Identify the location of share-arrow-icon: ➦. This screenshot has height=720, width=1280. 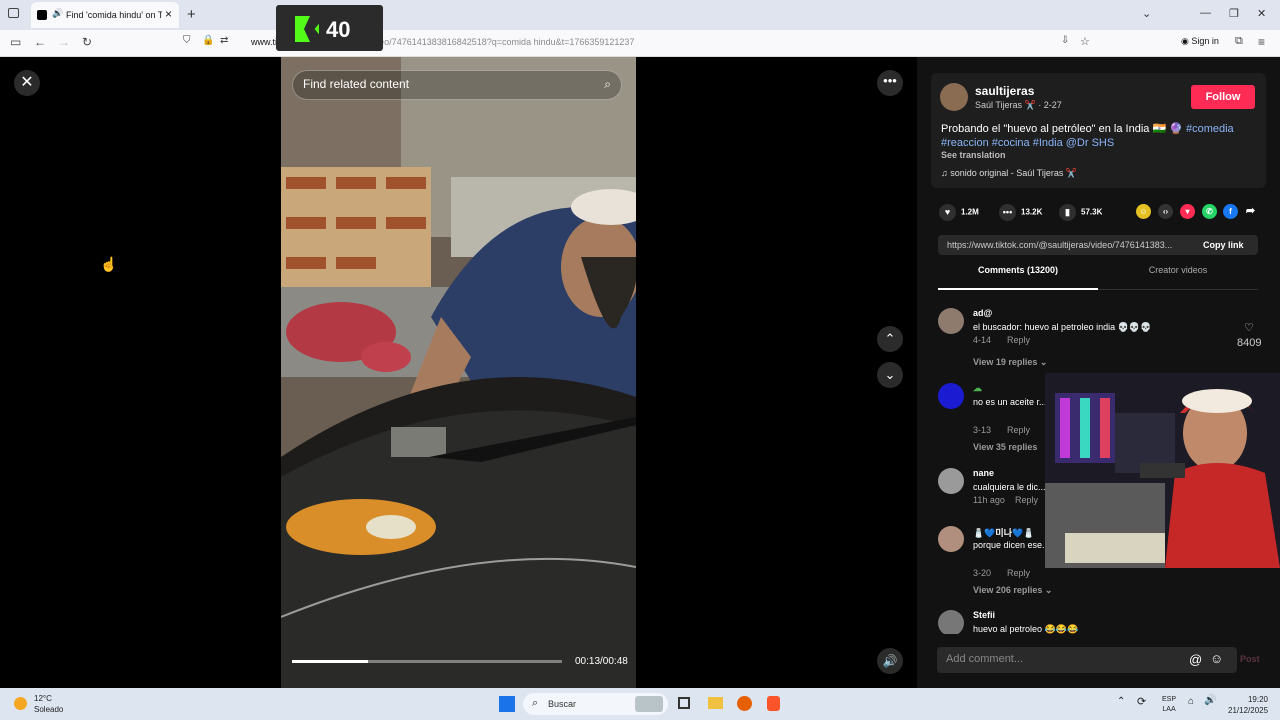
(1250, 211).